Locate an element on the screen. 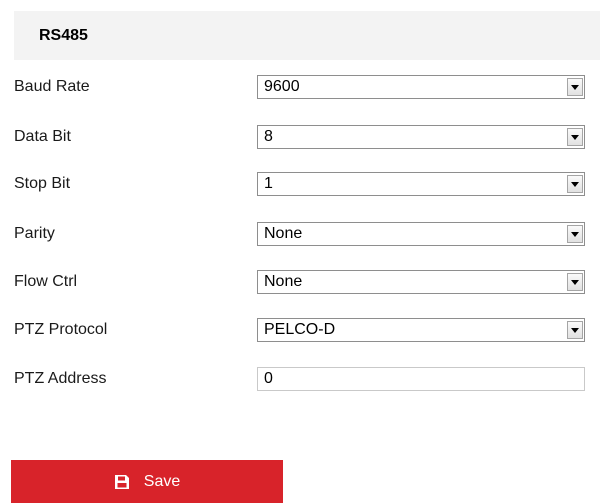 The width and height of the screenshot is (600, 503). baud-rate-select: 9600 is located at coordinates (421, 87).